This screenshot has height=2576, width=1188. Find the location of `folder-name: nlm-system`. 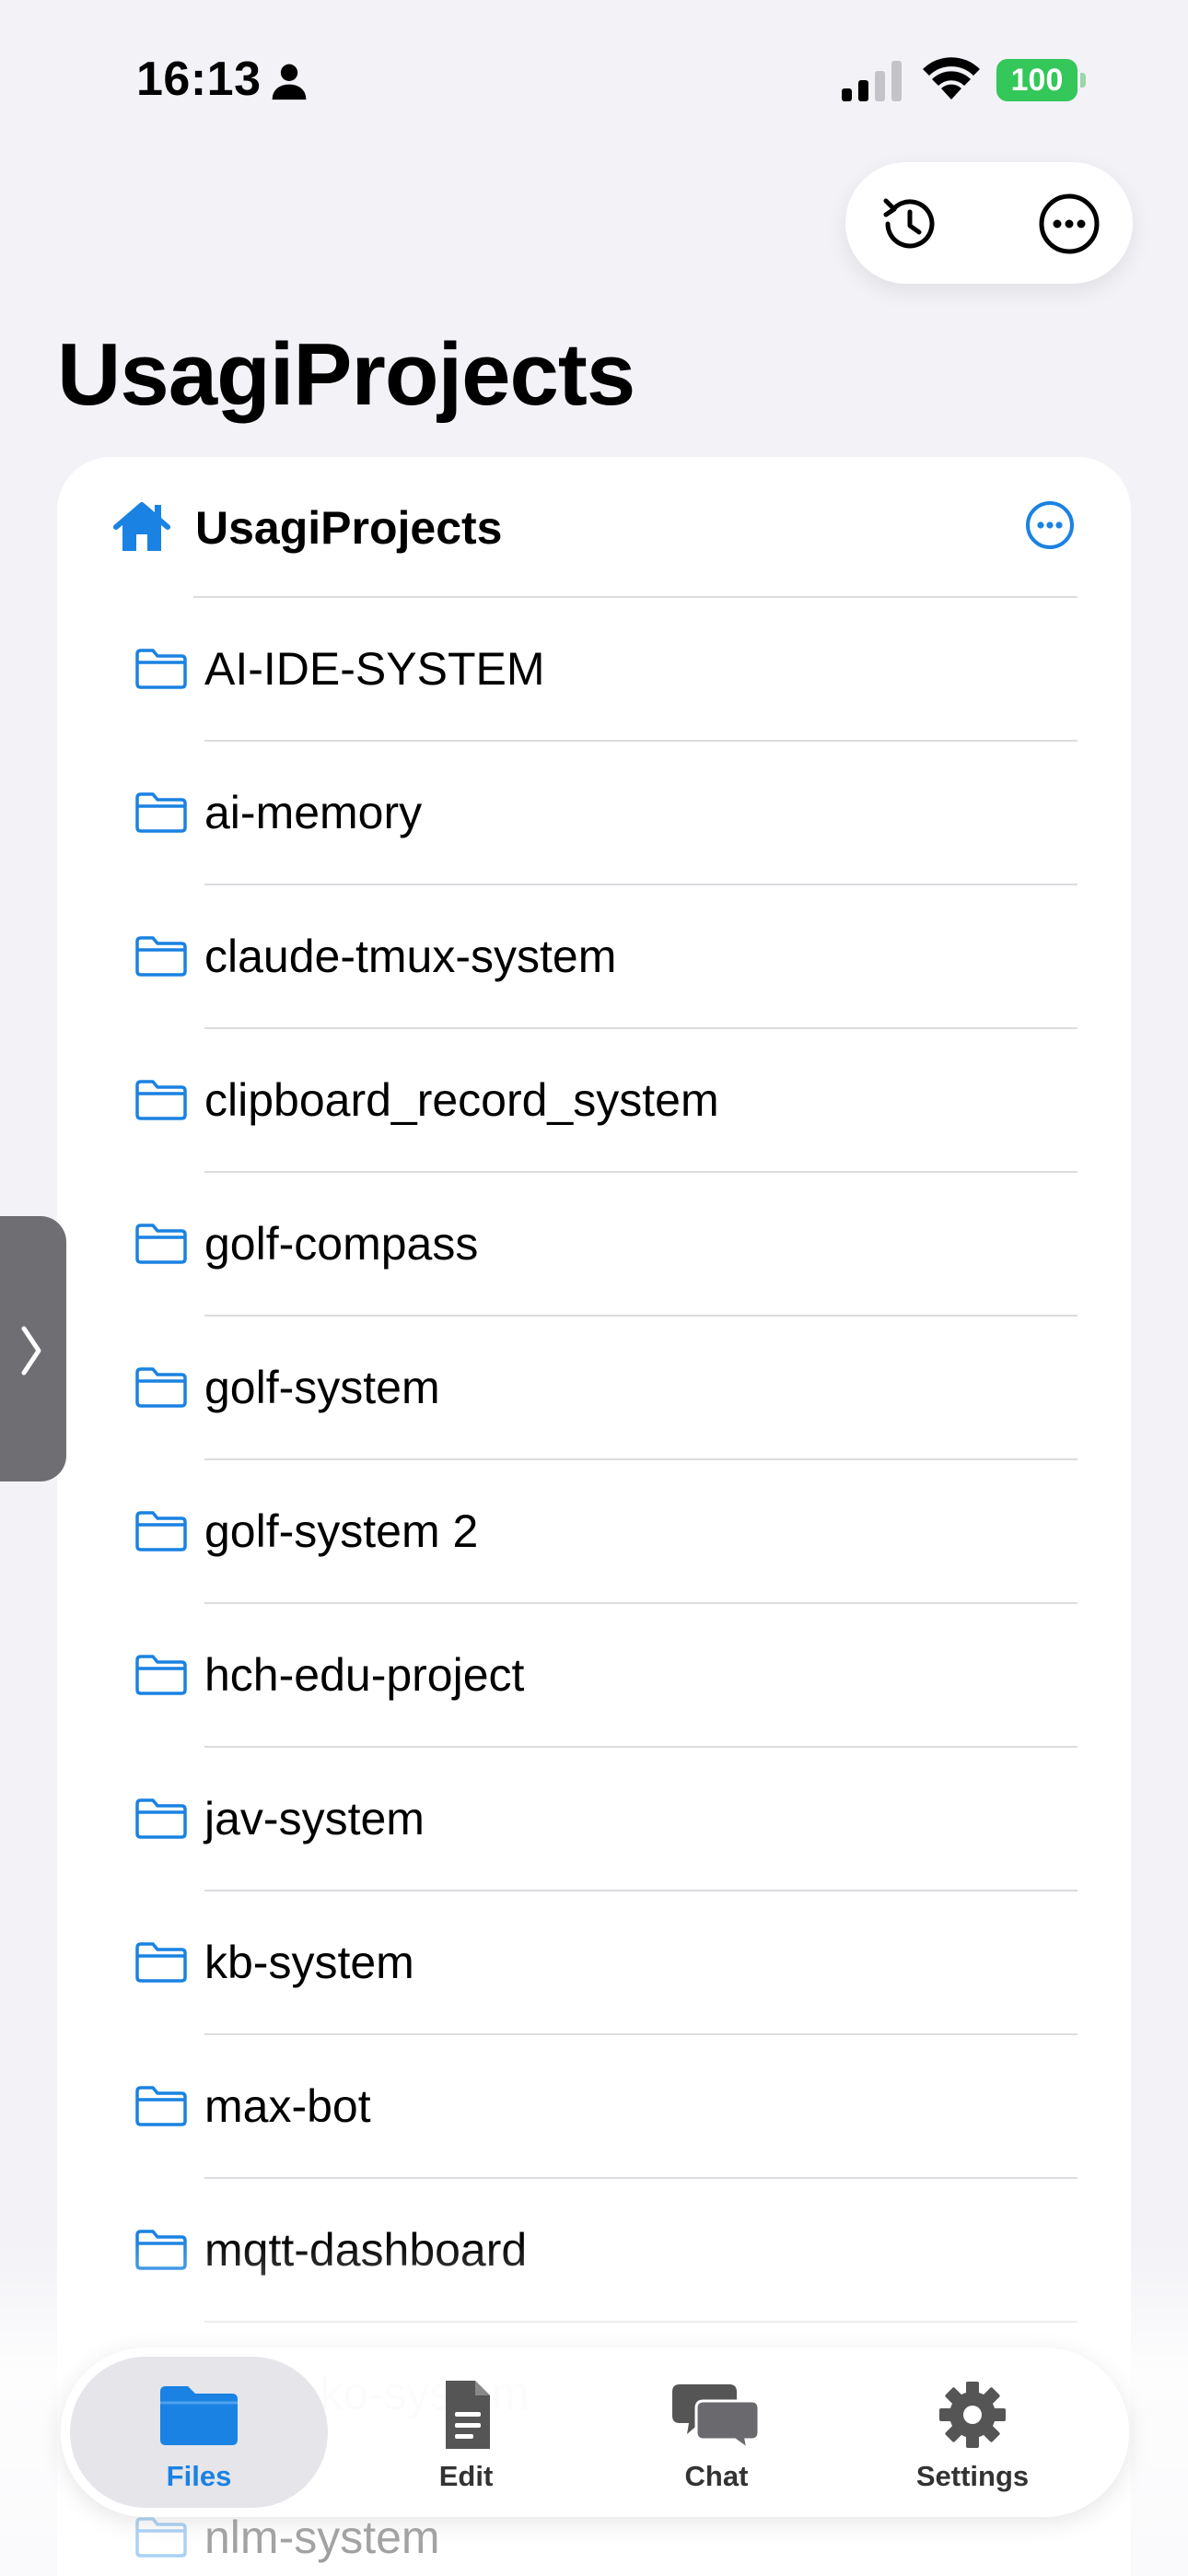

folder-name: nlm-system is located at coordinates (322, 2537).